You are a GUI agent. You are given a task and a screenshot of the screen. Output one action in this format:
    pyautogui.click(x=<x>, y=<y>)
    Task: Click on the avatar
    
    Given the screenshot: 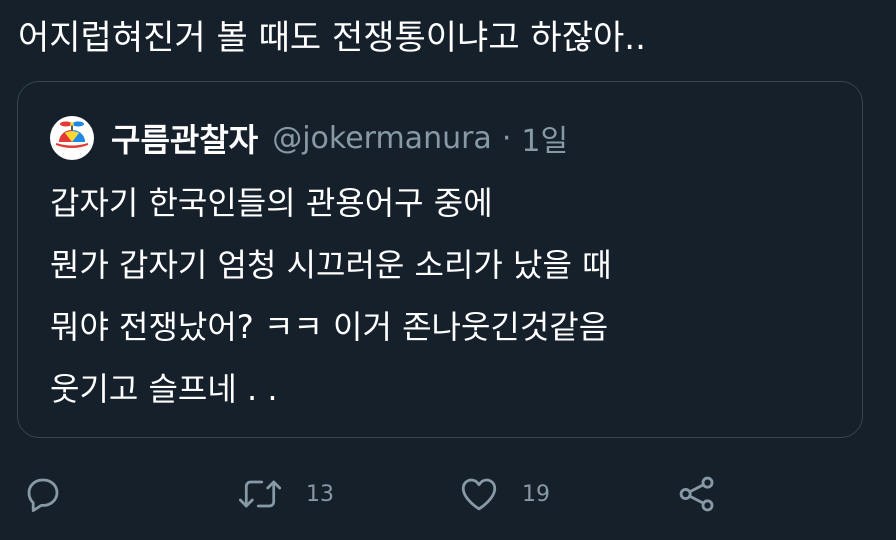 What is the action you would take?
    pyautogui.click(x=72, y=138)
    